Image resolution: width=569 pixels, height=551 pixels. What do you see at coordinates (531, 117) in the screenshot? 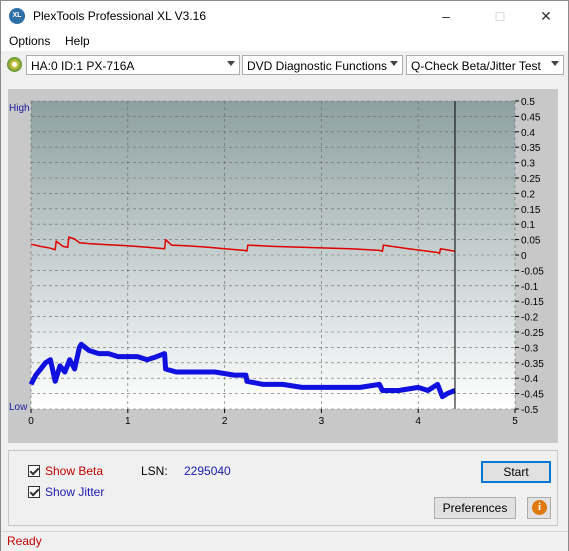
I see `y-tick-label: 0.45` at bounding box center [531, 117].